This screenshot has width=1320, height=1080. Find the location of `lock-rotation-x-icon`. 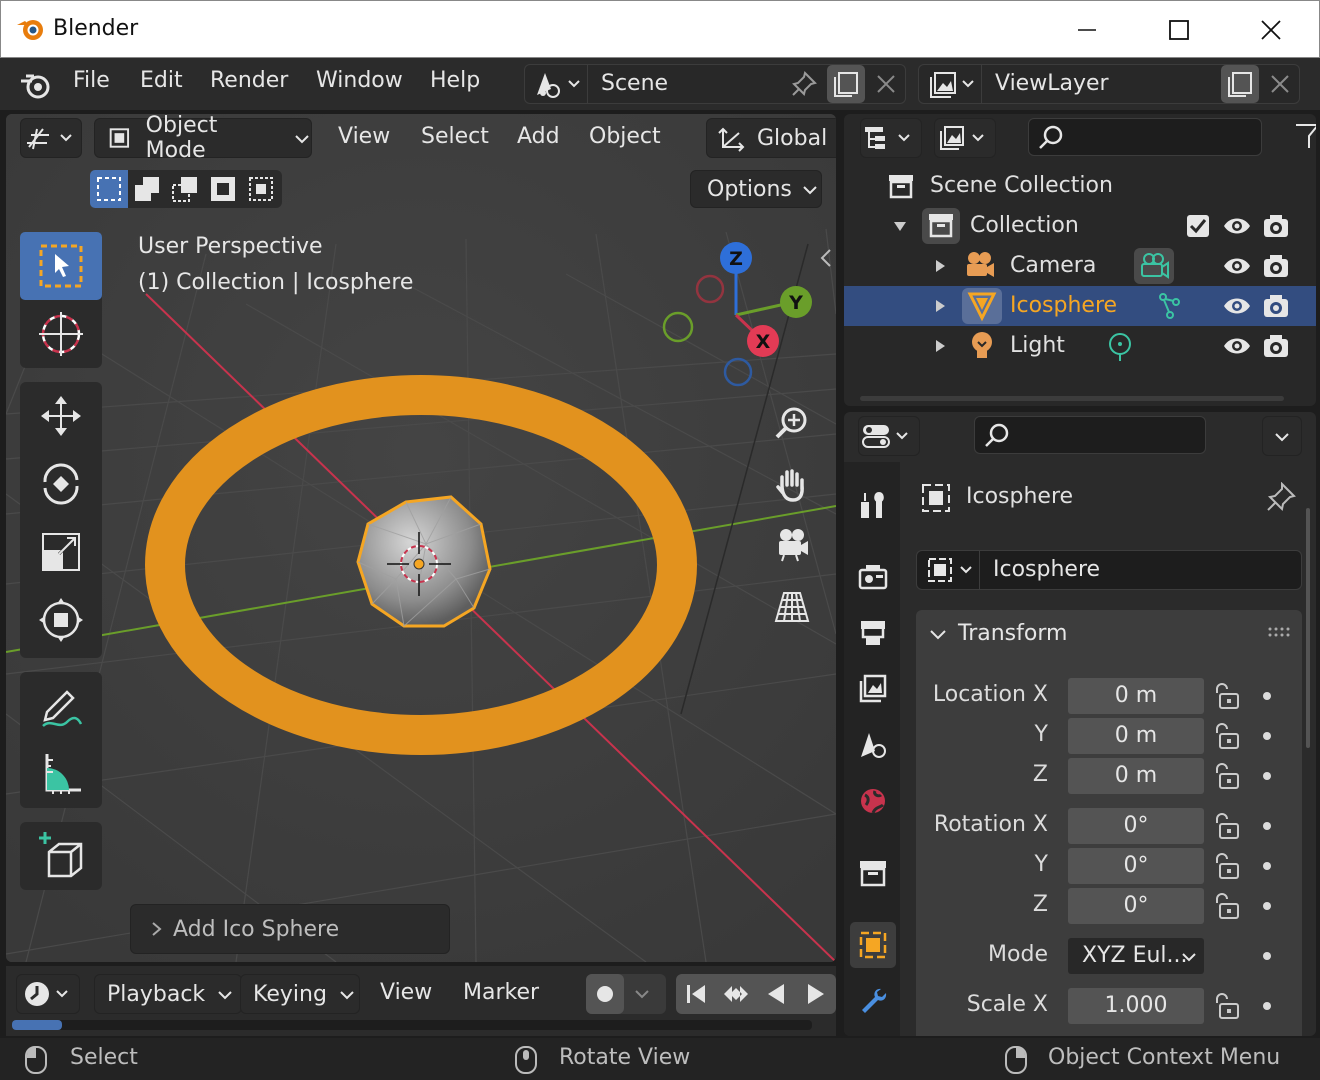

lock-rotation-x-icon is located at coordinates (1227, 827).